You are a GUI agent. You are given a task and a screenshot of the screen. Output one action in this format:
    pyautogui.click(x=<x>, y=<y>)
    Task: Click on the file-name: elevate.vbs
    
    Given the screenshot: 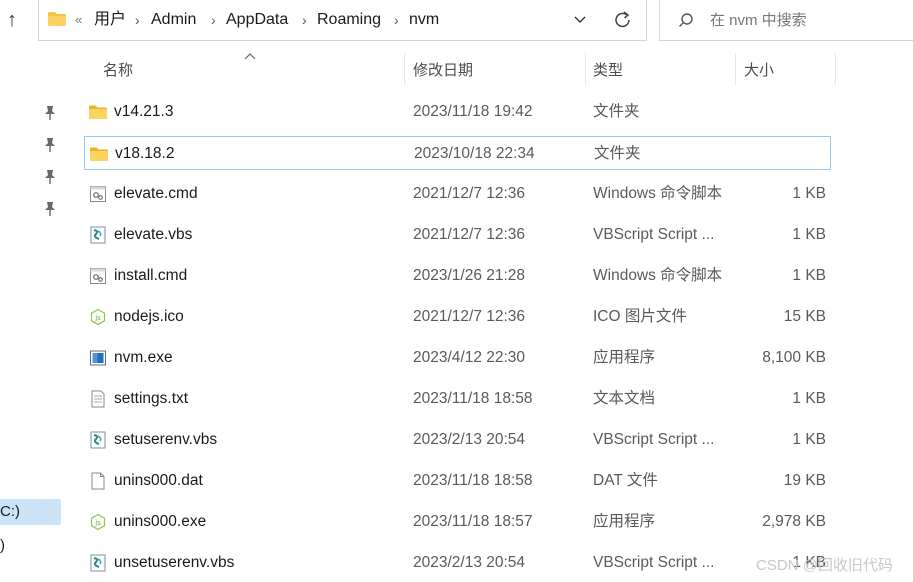 What is the action you would take?
    pyautogui.click(x=153, y=234)
    